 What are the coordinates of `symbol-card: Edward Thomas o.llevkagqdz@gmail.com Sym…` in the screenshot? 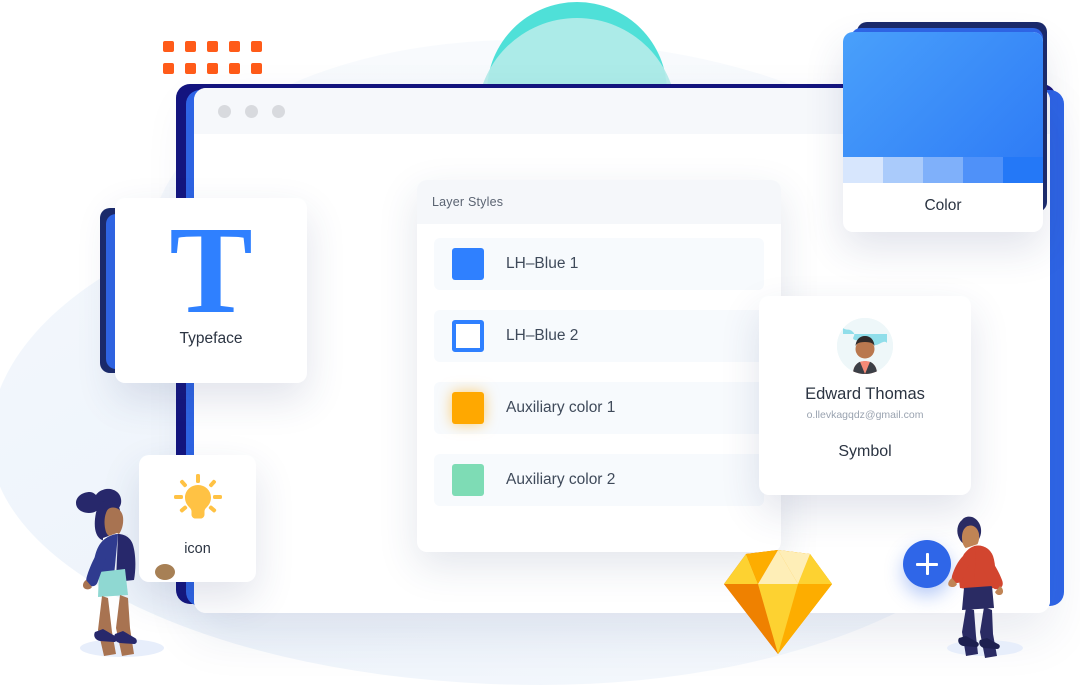 It's located at (865, 395).